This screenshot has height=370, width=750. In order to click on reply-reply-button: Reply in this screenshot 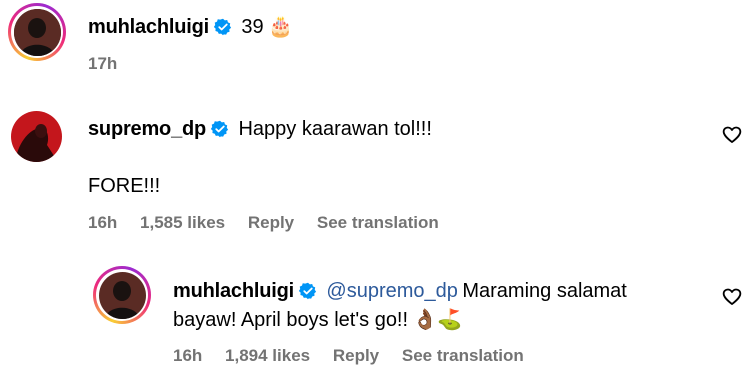, I will do `click(356, 355)`.